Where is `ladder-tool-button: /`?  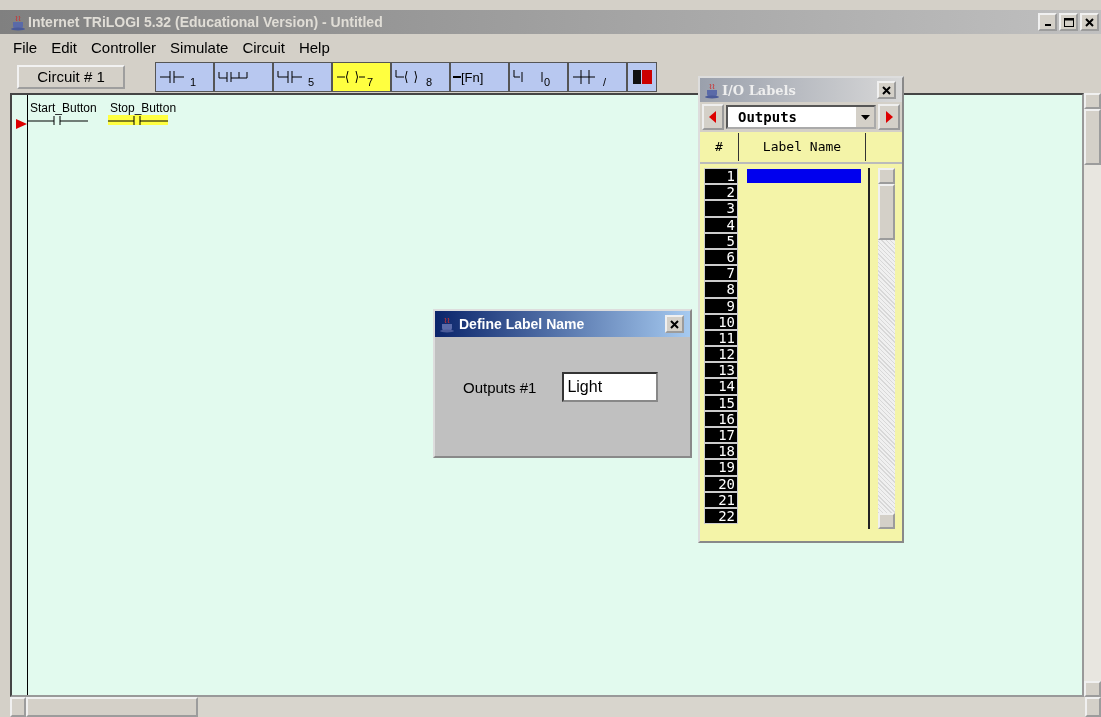
ladder-tool-button: / is located at coordinates (597, 77).